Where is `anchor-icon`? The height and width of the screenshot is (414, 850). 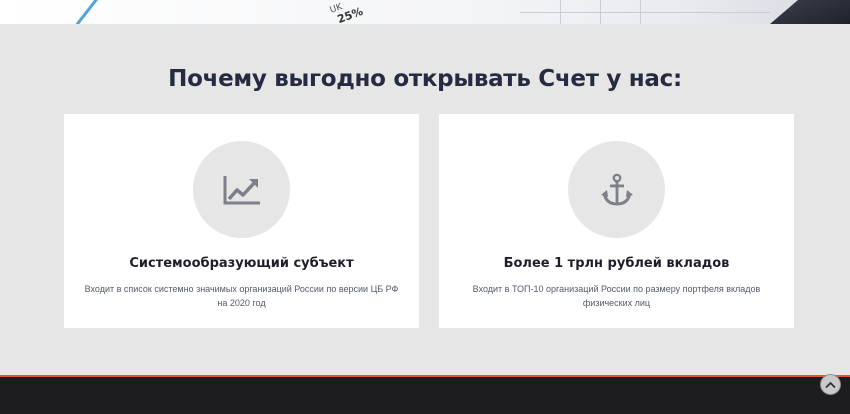 anchor-icon is located at coordinates (616, 189).